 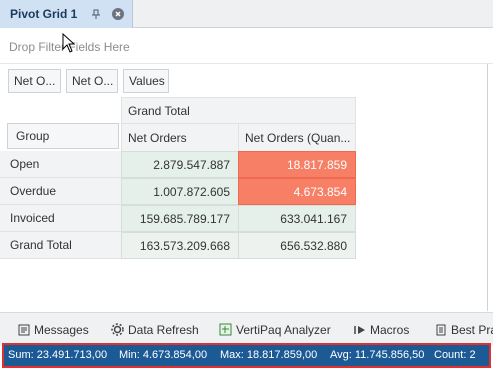 What do you see at coordinates (60, 218) in the screenshot?
I see `row-header-invoiced: Invoiced` at bounding box center [60, 218].